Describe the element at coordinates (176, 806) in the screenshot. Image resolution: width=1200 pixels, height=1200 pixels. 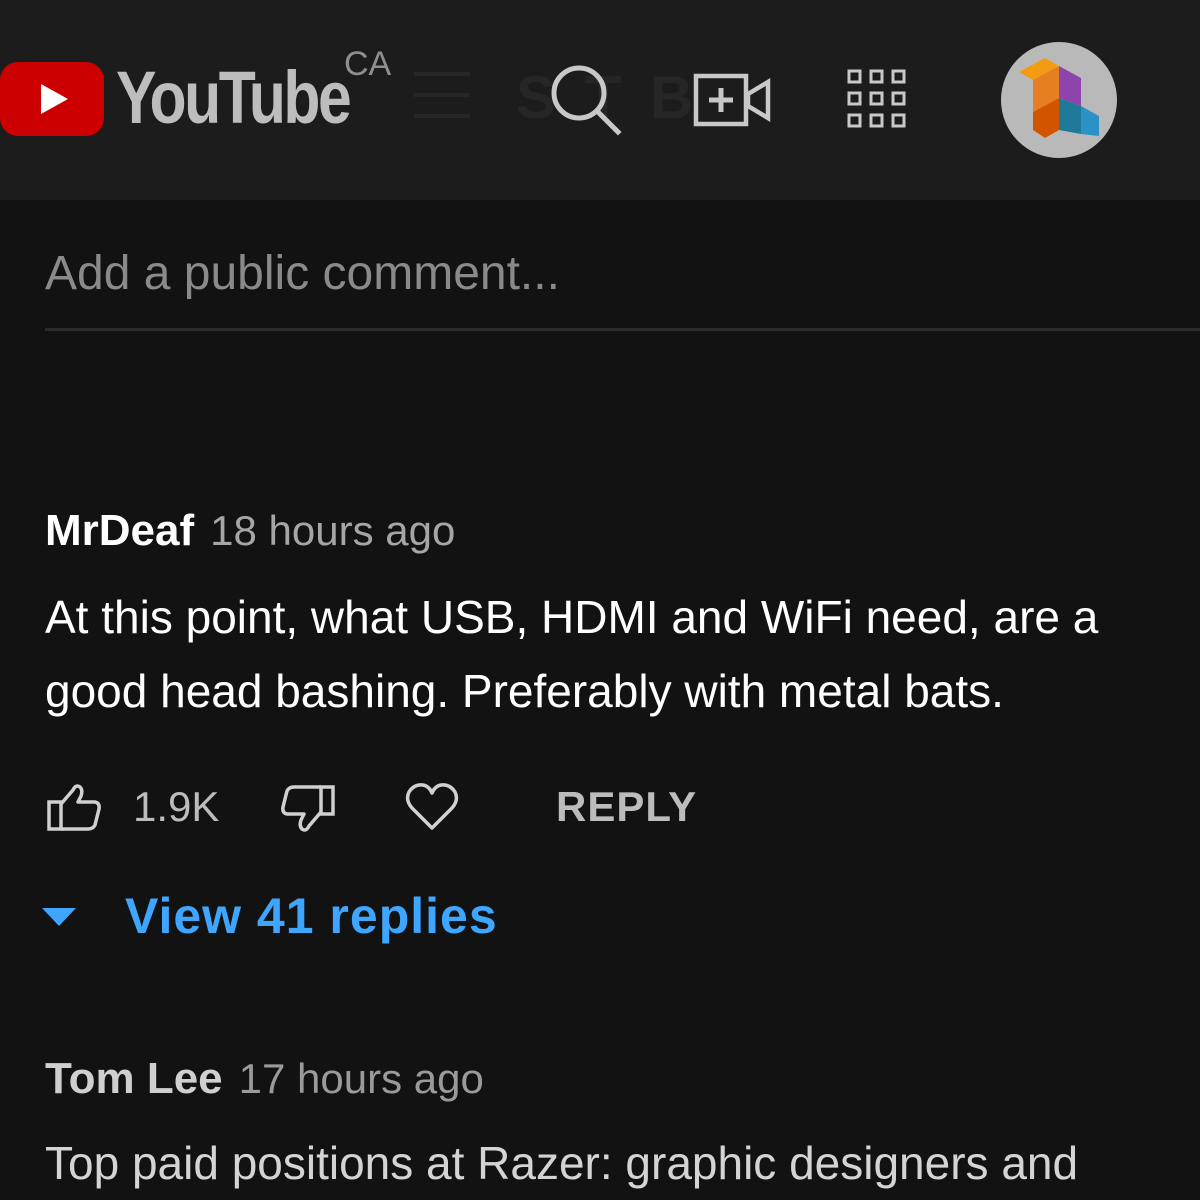
I see `like-count: 1.9K` at that location.